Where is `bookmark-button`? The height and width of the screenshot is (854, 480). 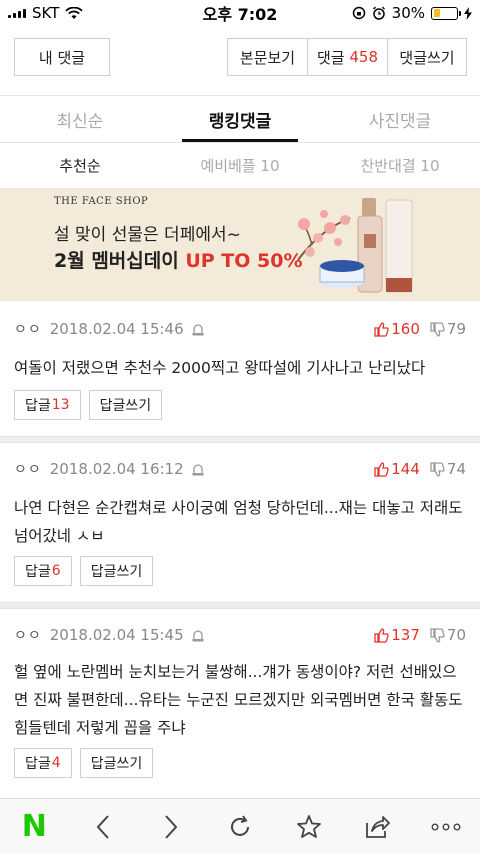
bookmark-button is located at coordinates (309, 827).